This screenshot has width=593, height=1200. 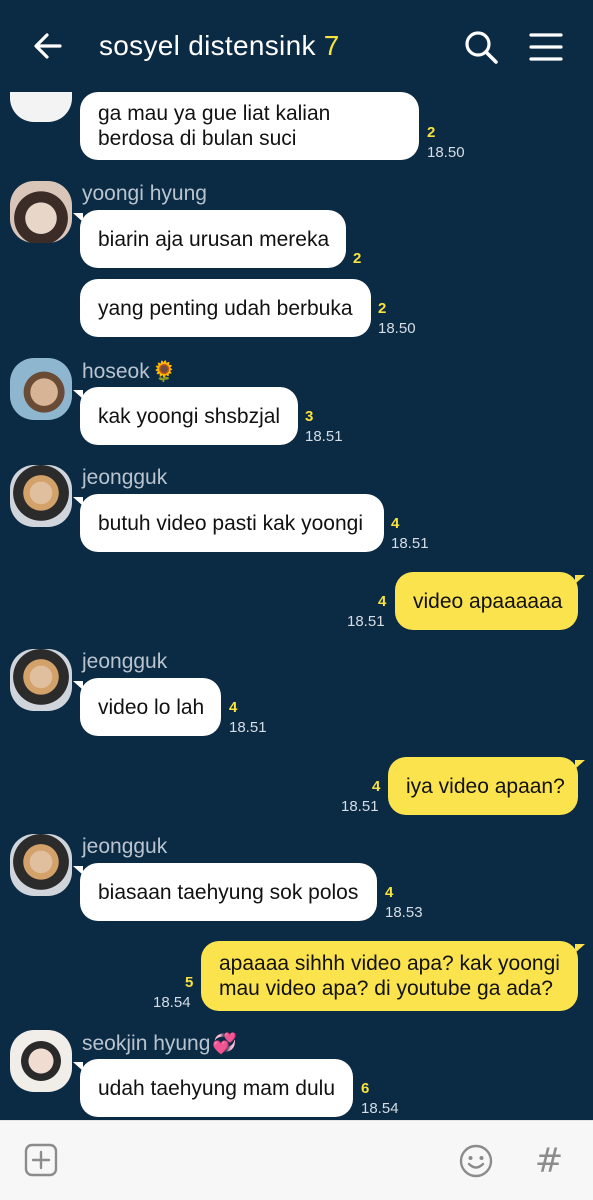 I want to click on sender-name: yoongi hyung, so click(x=144, y=193).